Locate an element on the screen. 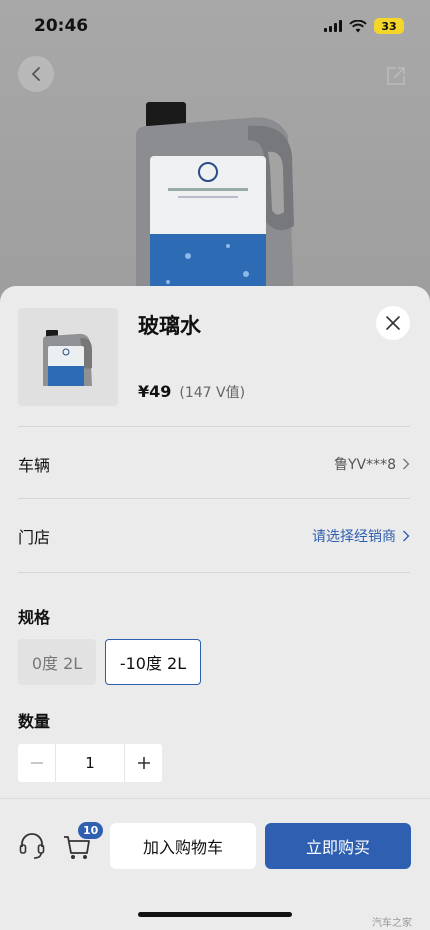 Image resolution: width=430 pixels, height=930 pixels. close-button is located at coordinates (393, 323).